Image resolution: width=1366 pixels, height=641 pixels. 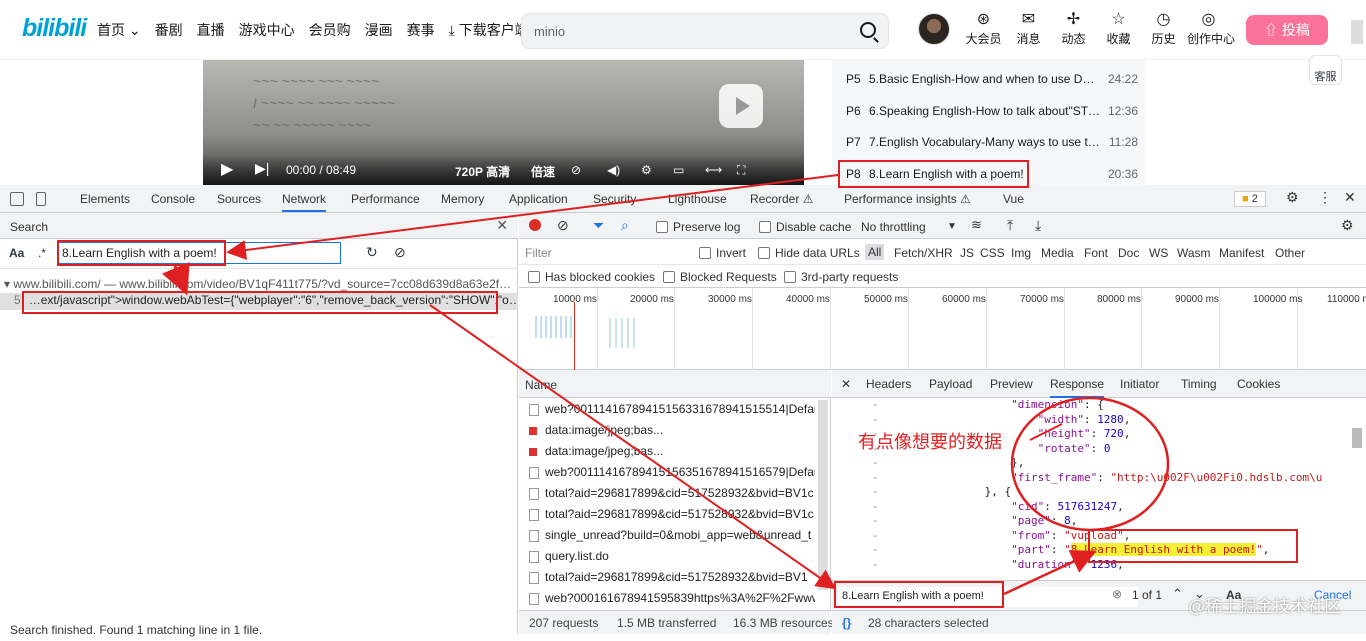 I want to click on bilibili-logo: bilibili, so click(x=54, y=28).